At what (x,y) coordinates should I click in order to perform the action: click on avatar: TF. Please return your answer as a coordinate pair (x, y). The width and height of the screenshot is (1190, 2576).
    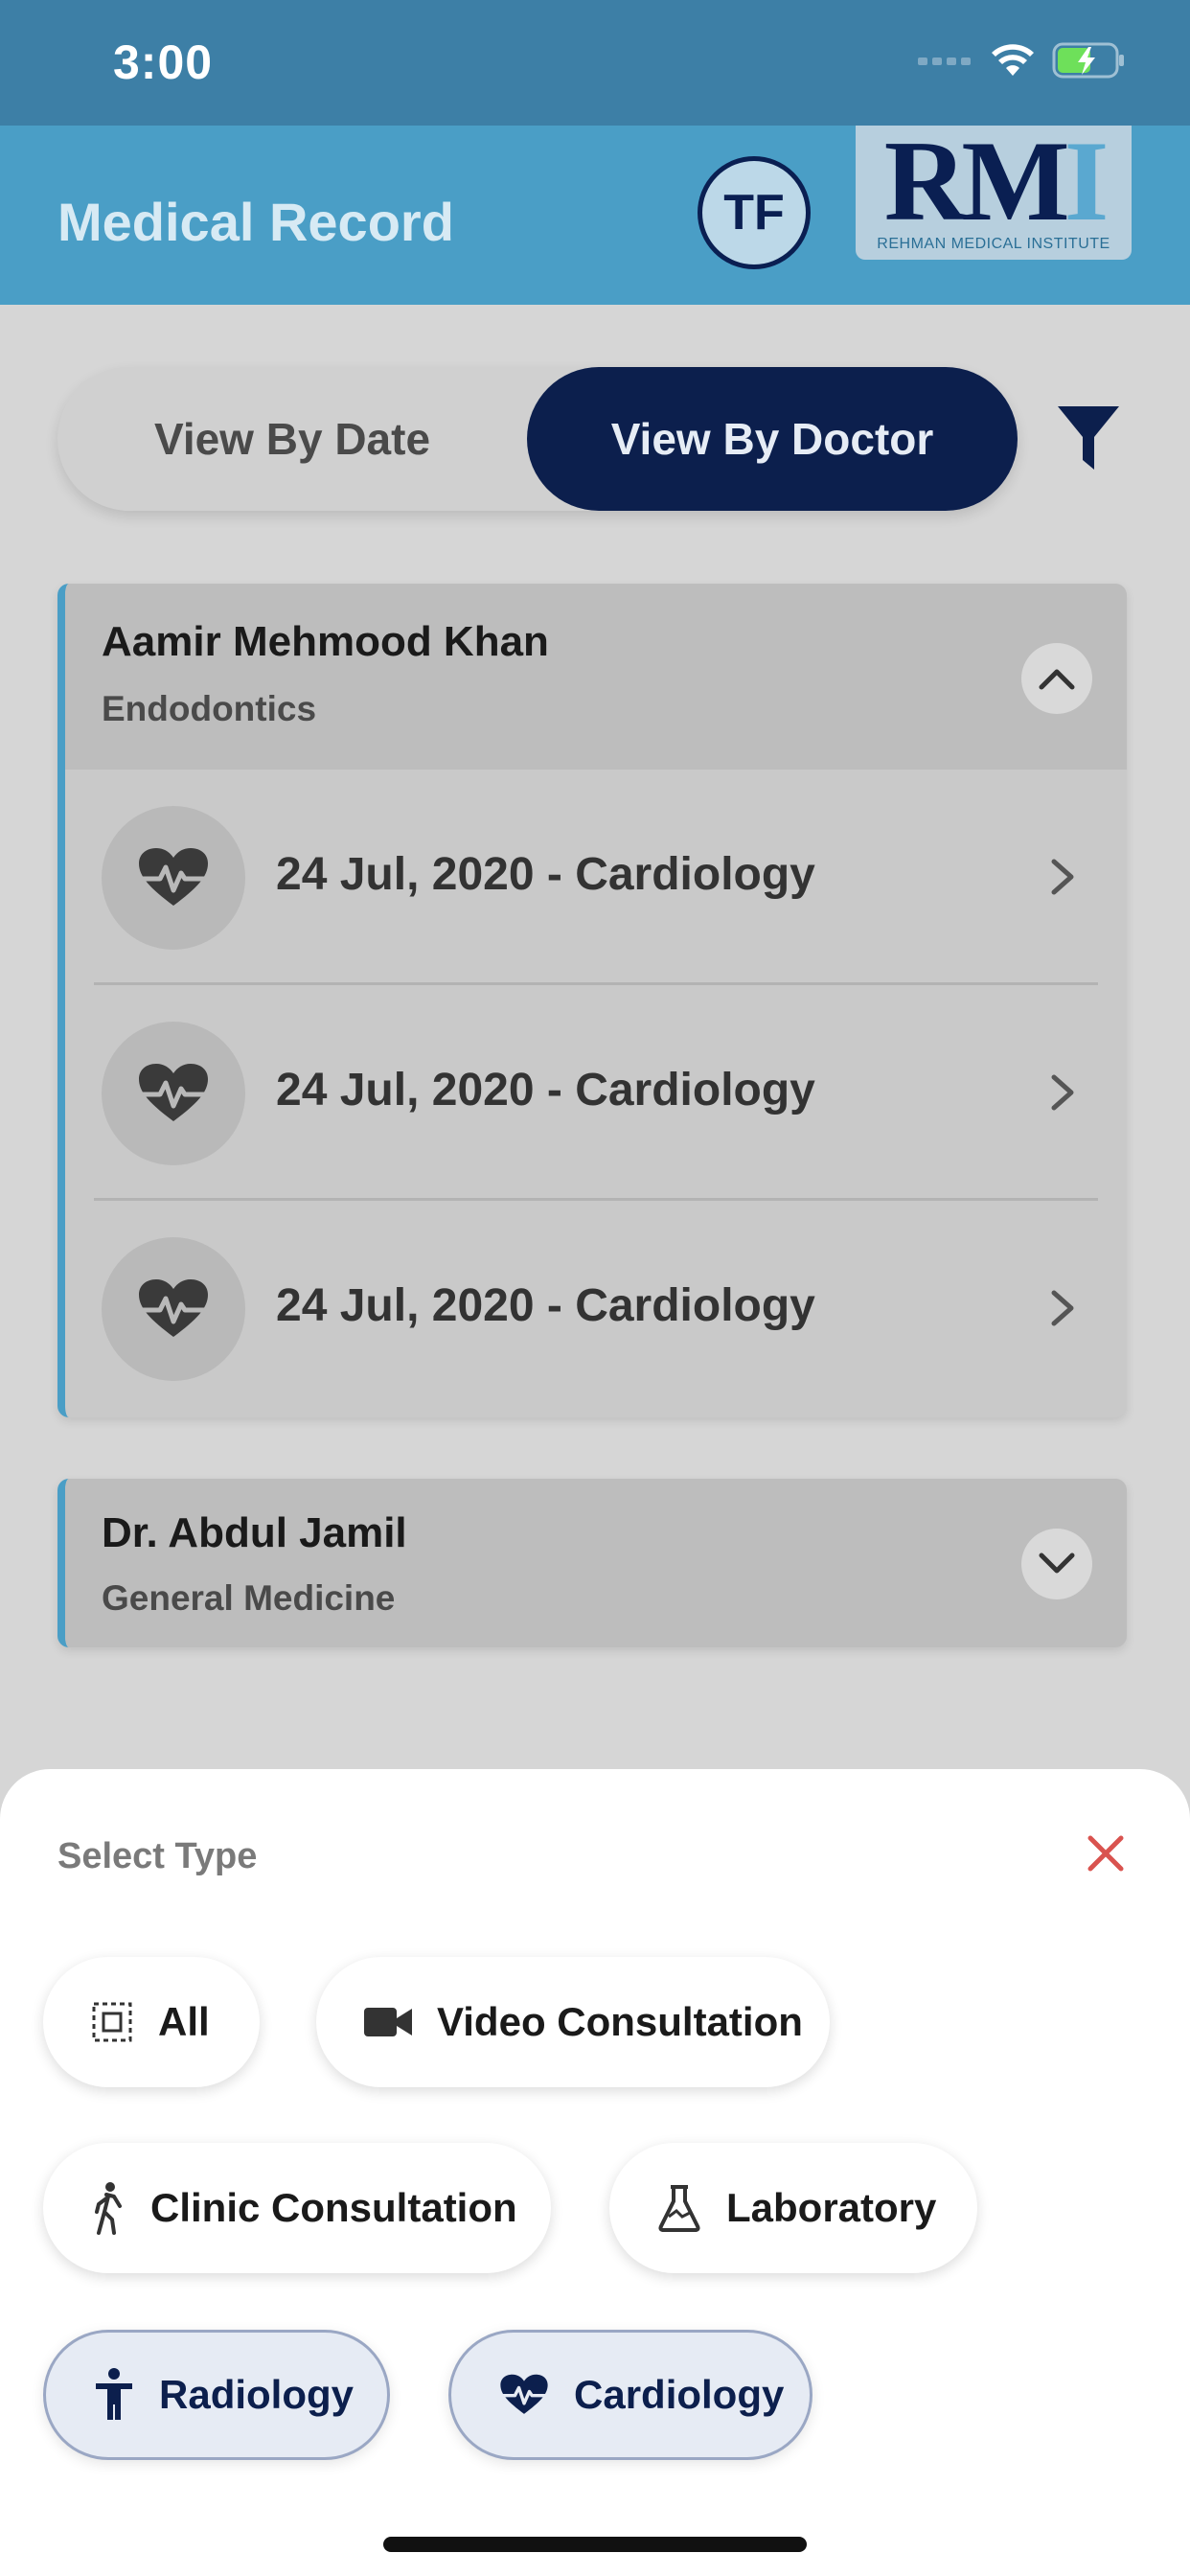
    Looking at the image, I should click on (755, 212).